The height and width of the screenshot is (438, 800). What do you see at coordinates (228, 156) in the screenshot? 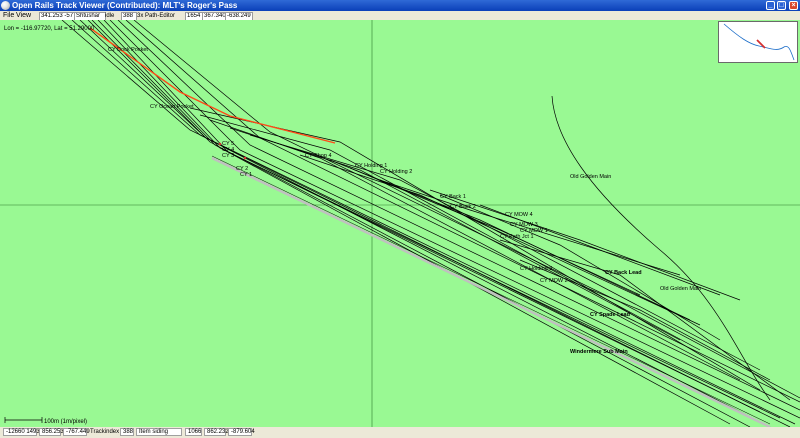
I see `track-label: CY 3` at bounding box center [228, 156].